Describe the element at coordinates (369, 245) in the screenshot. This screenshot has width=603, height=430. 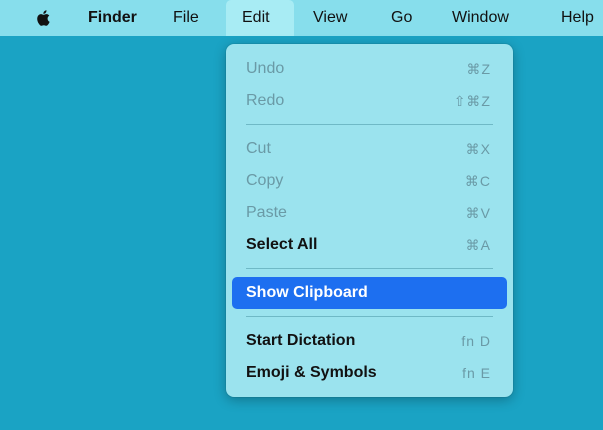
I see `menu-item-select-all: Select All ⌘A` at that location.